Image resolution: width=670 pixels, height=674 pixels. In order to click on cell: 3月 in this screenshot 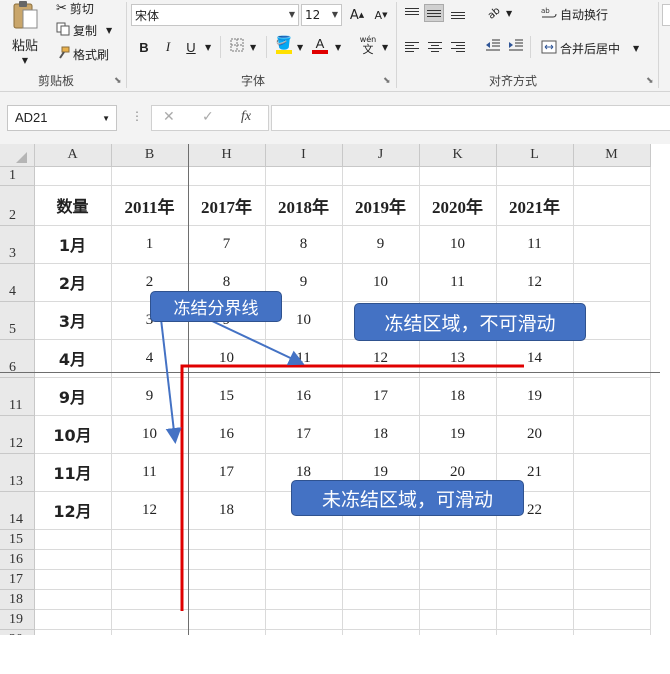, I will do `click(73, 320)`.